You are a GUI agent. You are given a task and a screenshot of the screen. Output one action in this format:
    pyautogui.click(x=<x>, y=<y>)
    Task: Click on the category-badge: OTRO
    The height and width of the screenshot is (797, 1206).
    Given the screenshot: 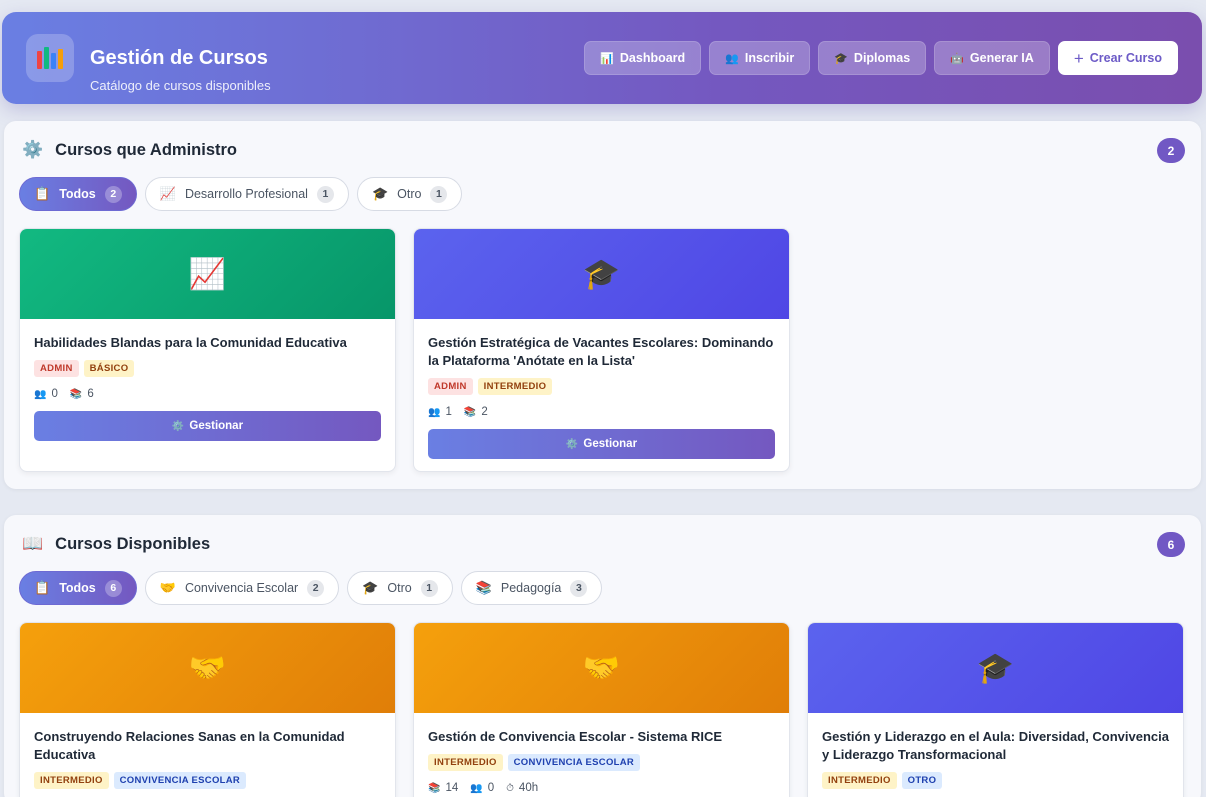 What is the action you would take?
    pyautogui.click(x=922, y=780)
    